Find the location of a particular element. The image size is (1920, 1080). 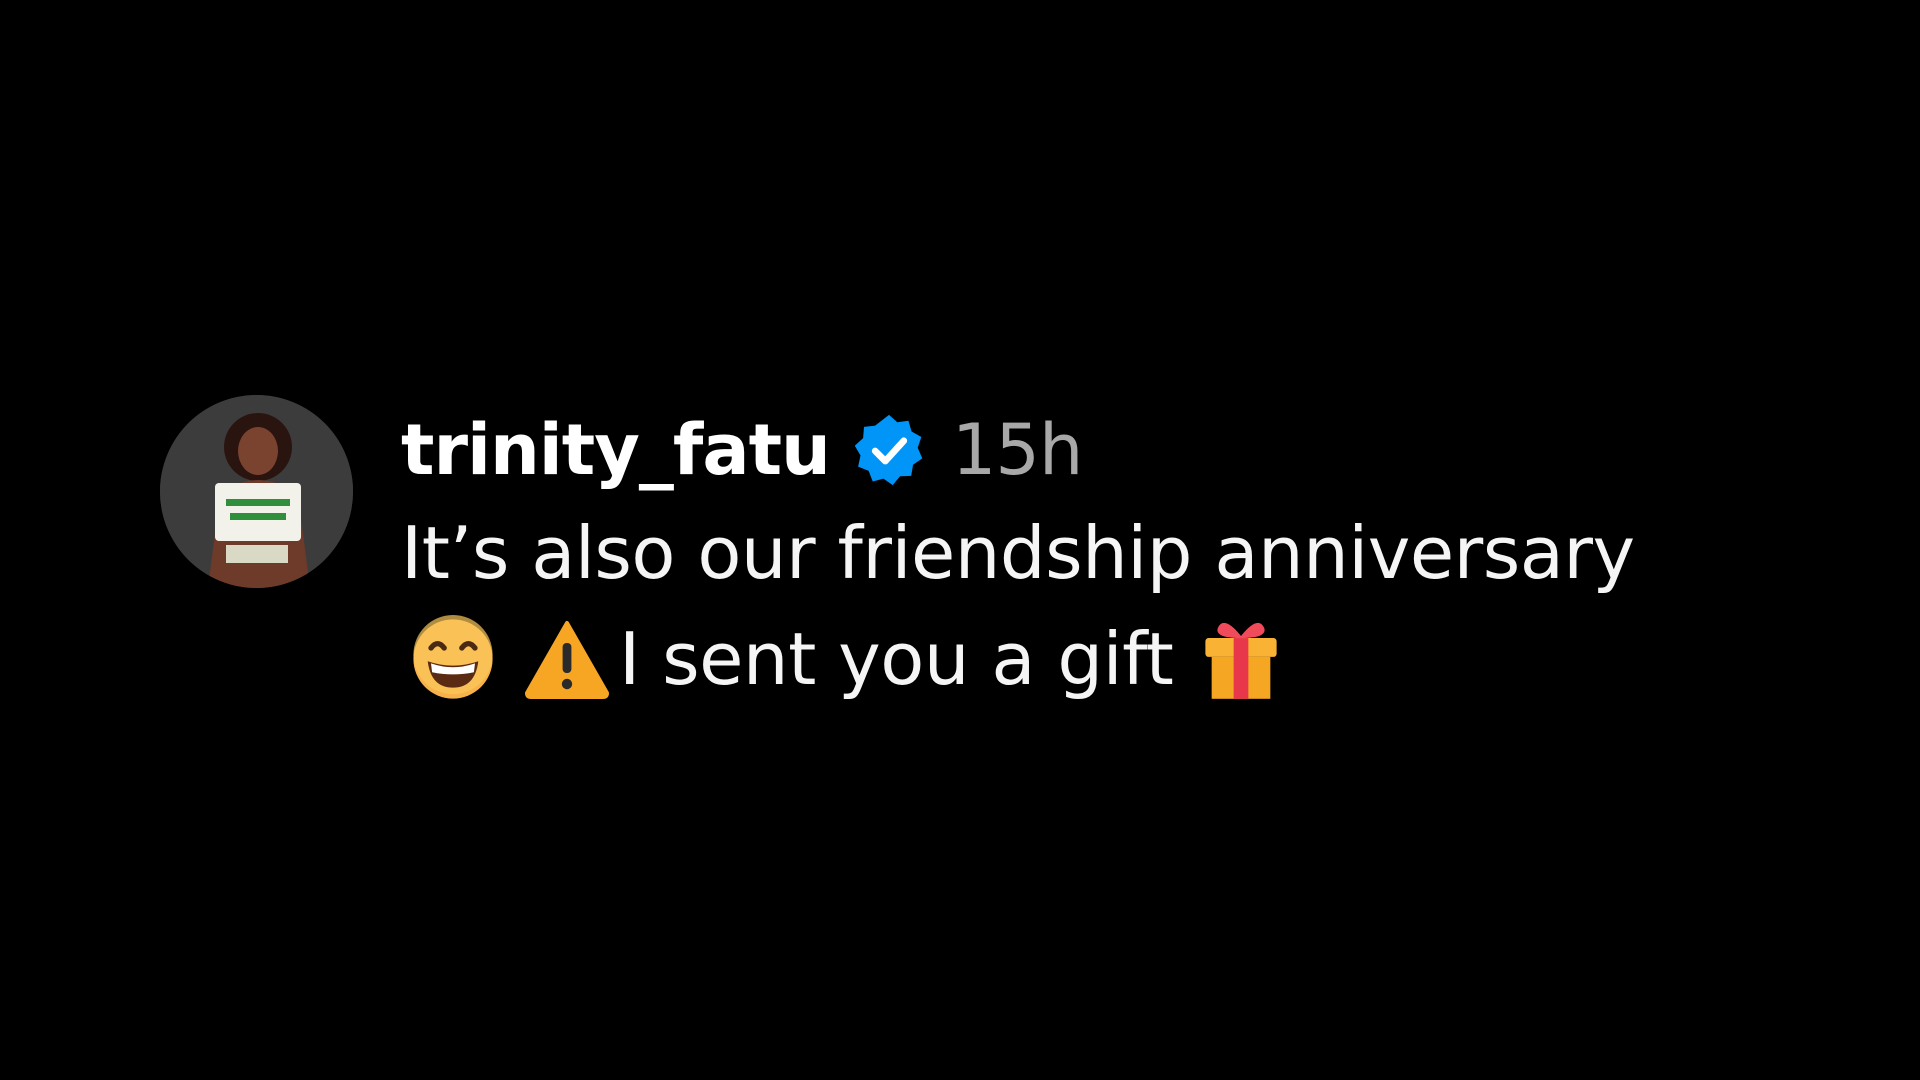

grinning-face-icon is located at coordinates (453, 659).